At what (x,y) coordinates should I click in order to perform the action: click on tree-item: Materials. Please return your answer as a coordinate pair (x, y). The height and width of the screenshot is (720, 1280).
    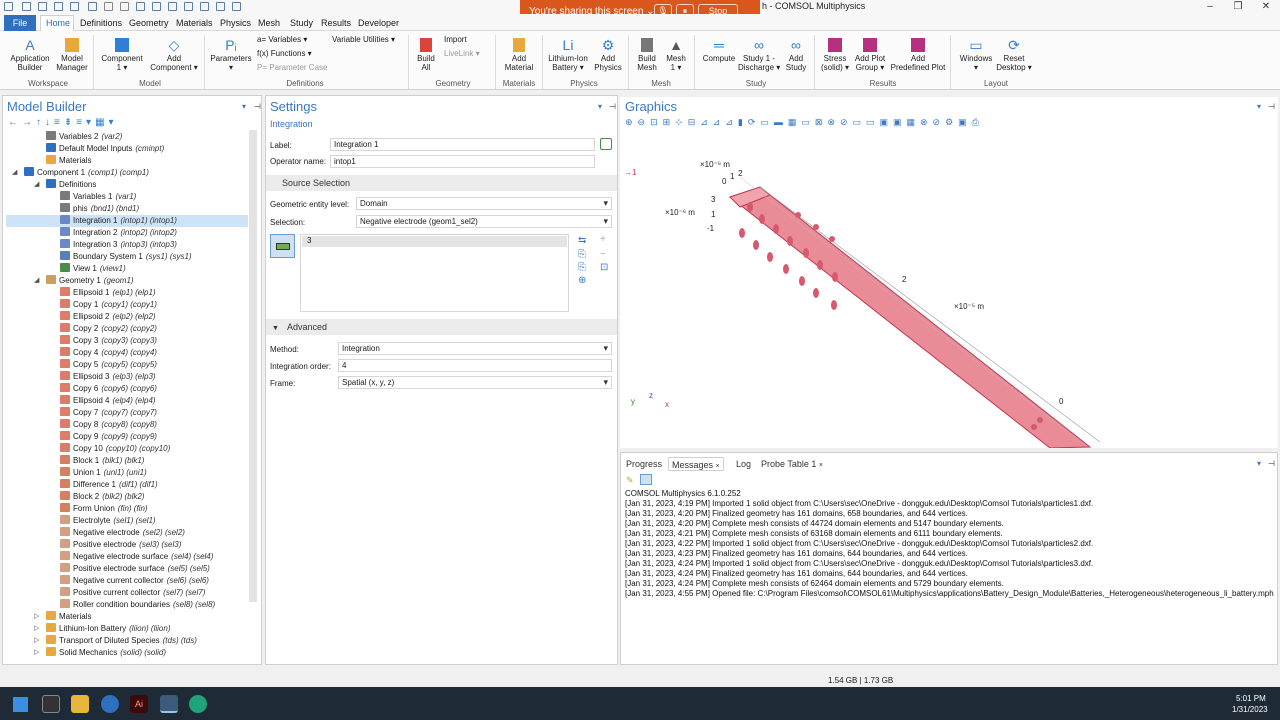
    Looking at the image, I should click on (127, 161).